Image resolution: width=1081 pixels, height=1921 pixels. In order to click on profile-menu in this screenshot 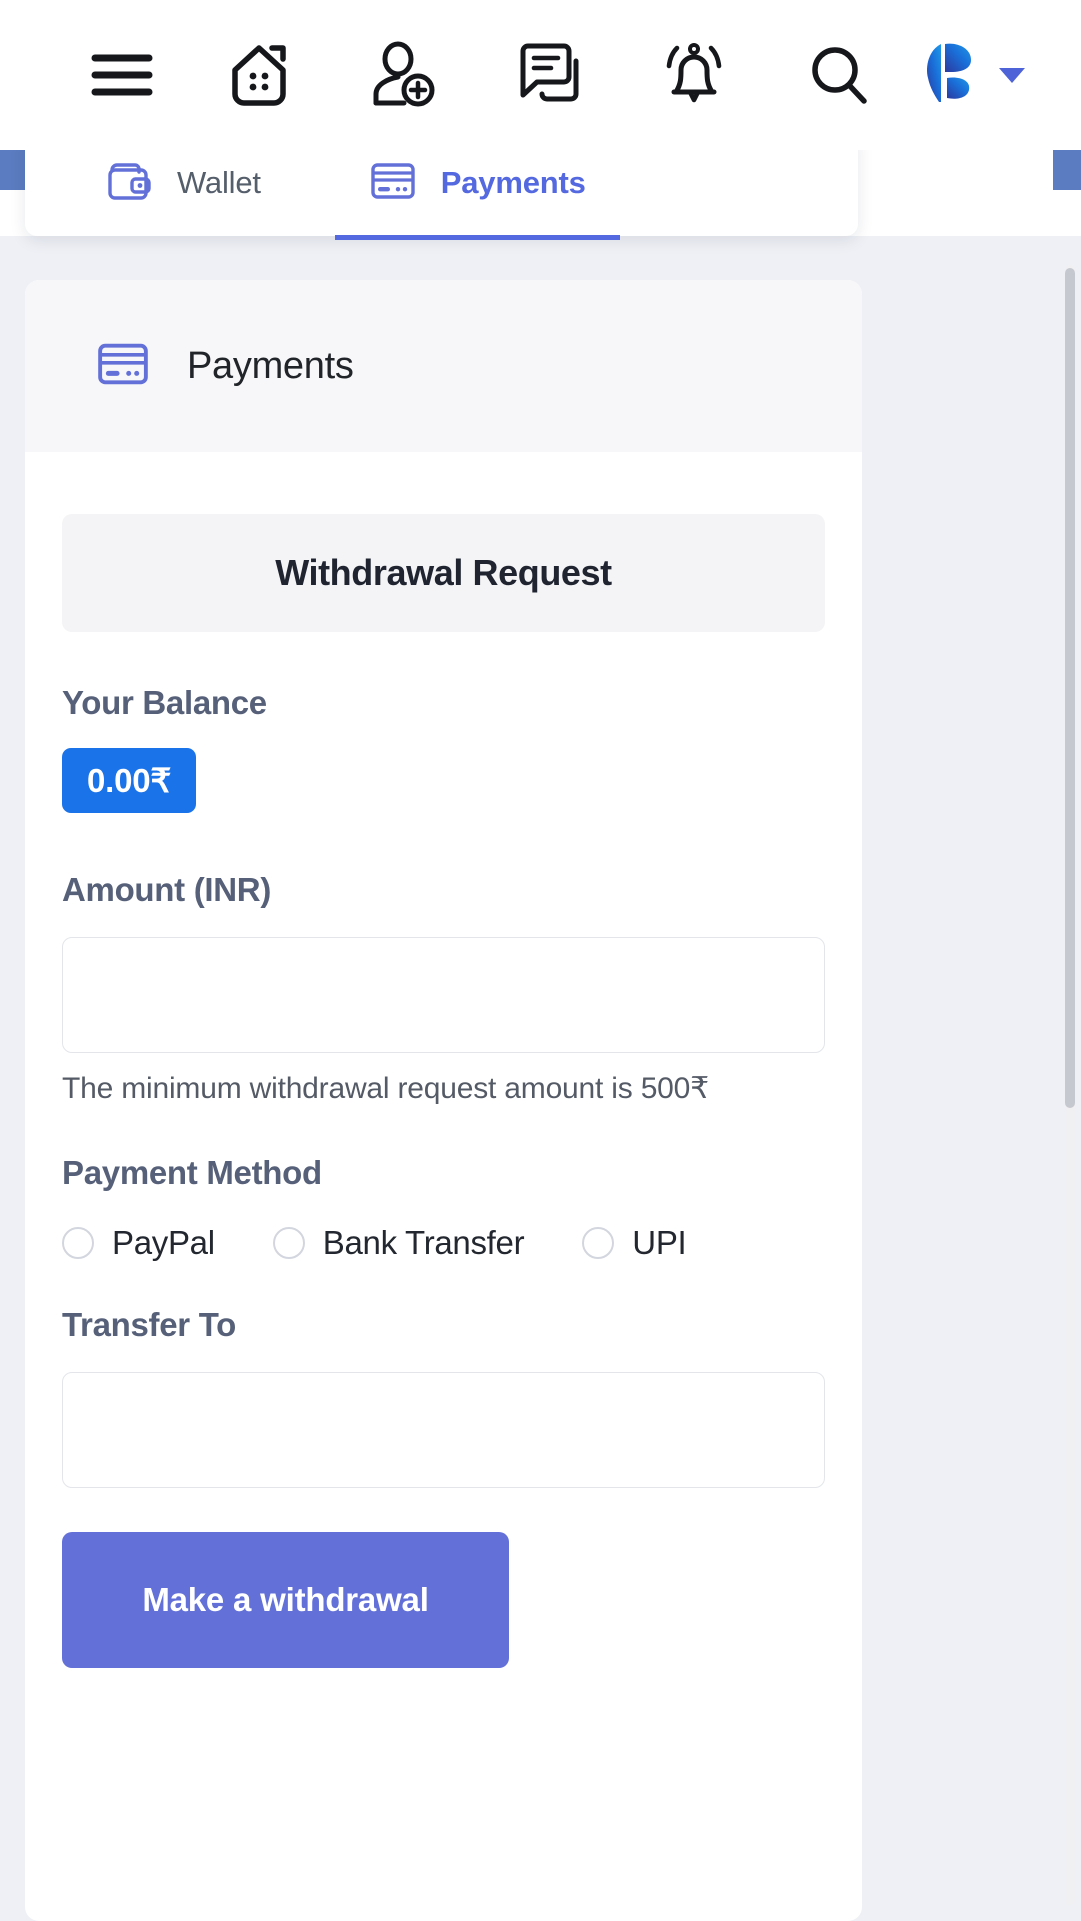, I will do `click(973, 75)`.